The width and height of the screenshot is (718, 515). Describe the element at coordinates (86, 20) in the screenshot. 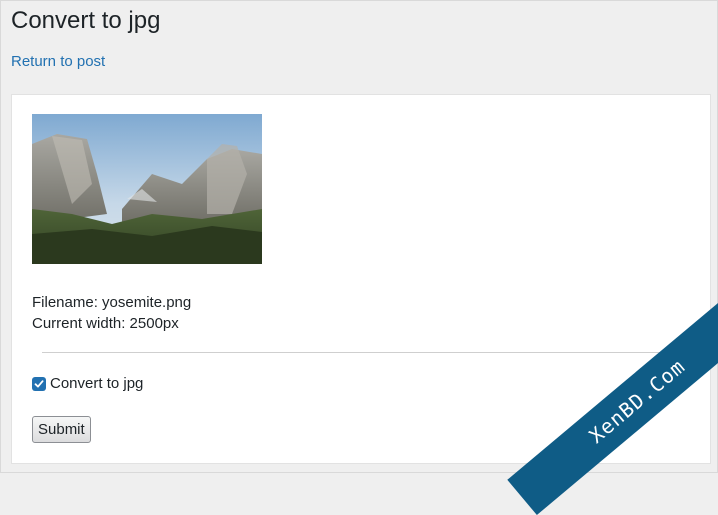

I see `page-title: Convert to jpg` at that location.